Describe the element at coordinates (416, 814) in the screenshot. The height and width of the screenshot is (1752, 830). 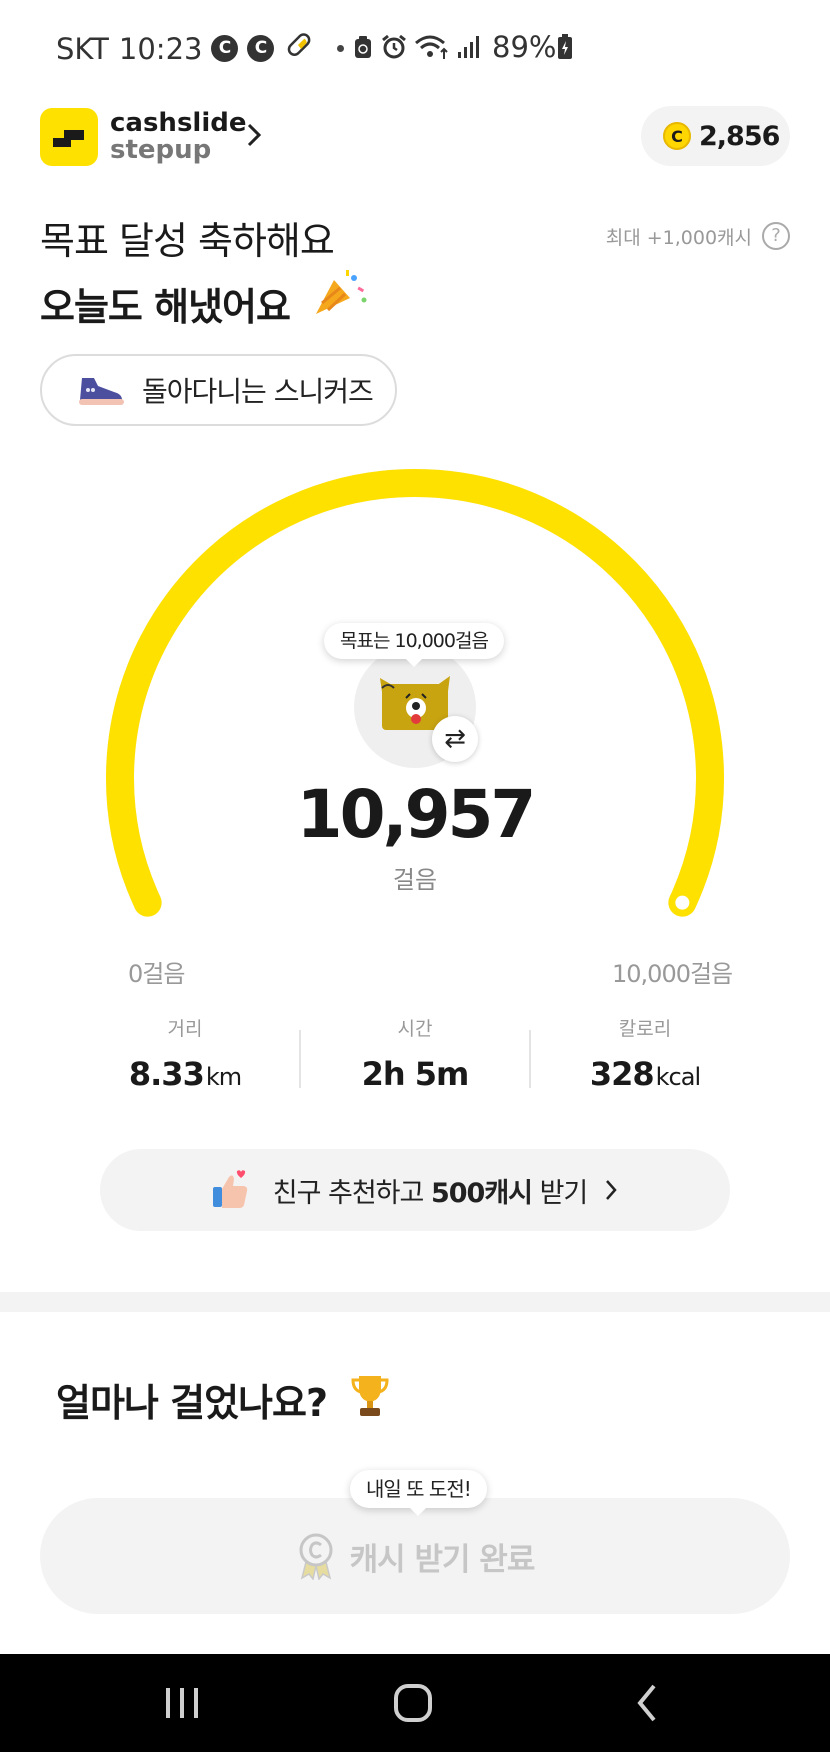
I see `step-count: 10,957` at that location.